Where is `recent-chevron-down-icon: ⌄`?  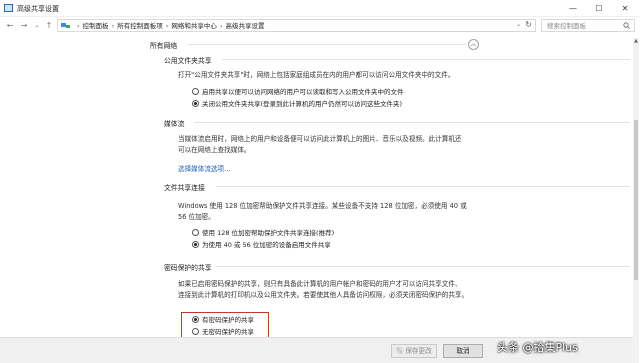
recent-chevron-down-icon: ⌄ is located at coordinates (37, 25).